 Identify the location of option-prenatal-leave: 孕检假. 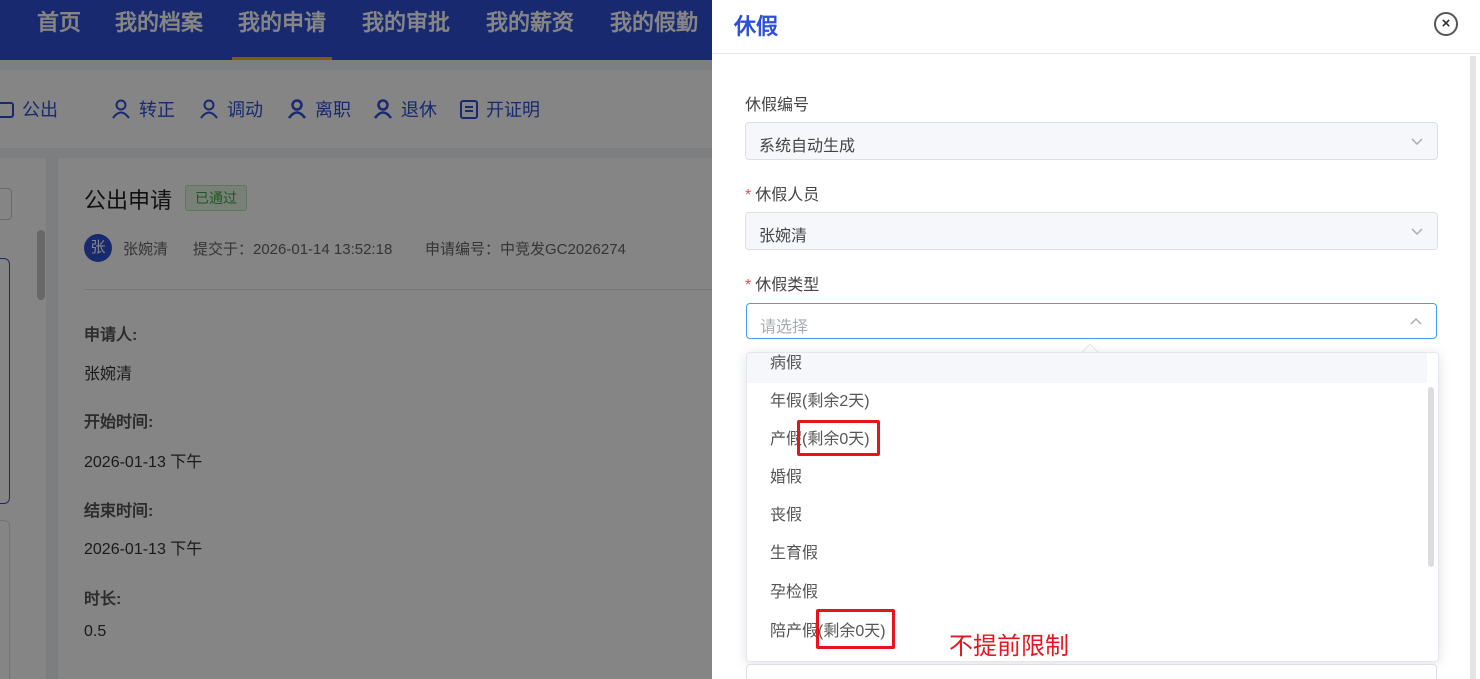
(1087, 593).